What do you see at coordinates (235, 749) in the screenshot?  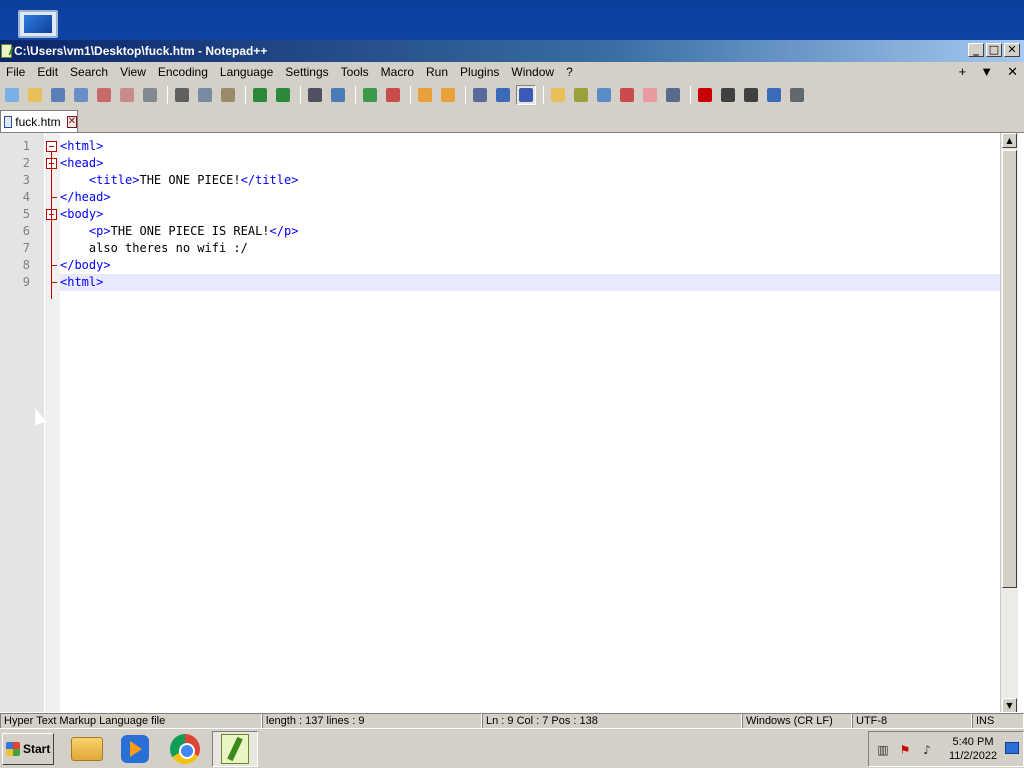 I see `taskbar-notepadpp` at bounding box center [235, 749].